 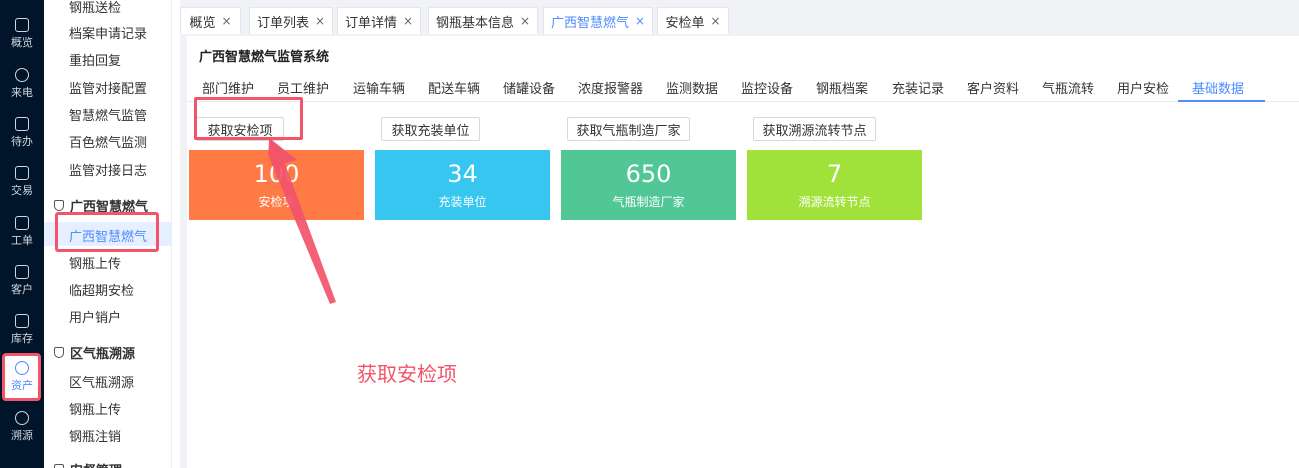 I want to click on rail-item-trace: 溯源, so click(x=22, y=427).